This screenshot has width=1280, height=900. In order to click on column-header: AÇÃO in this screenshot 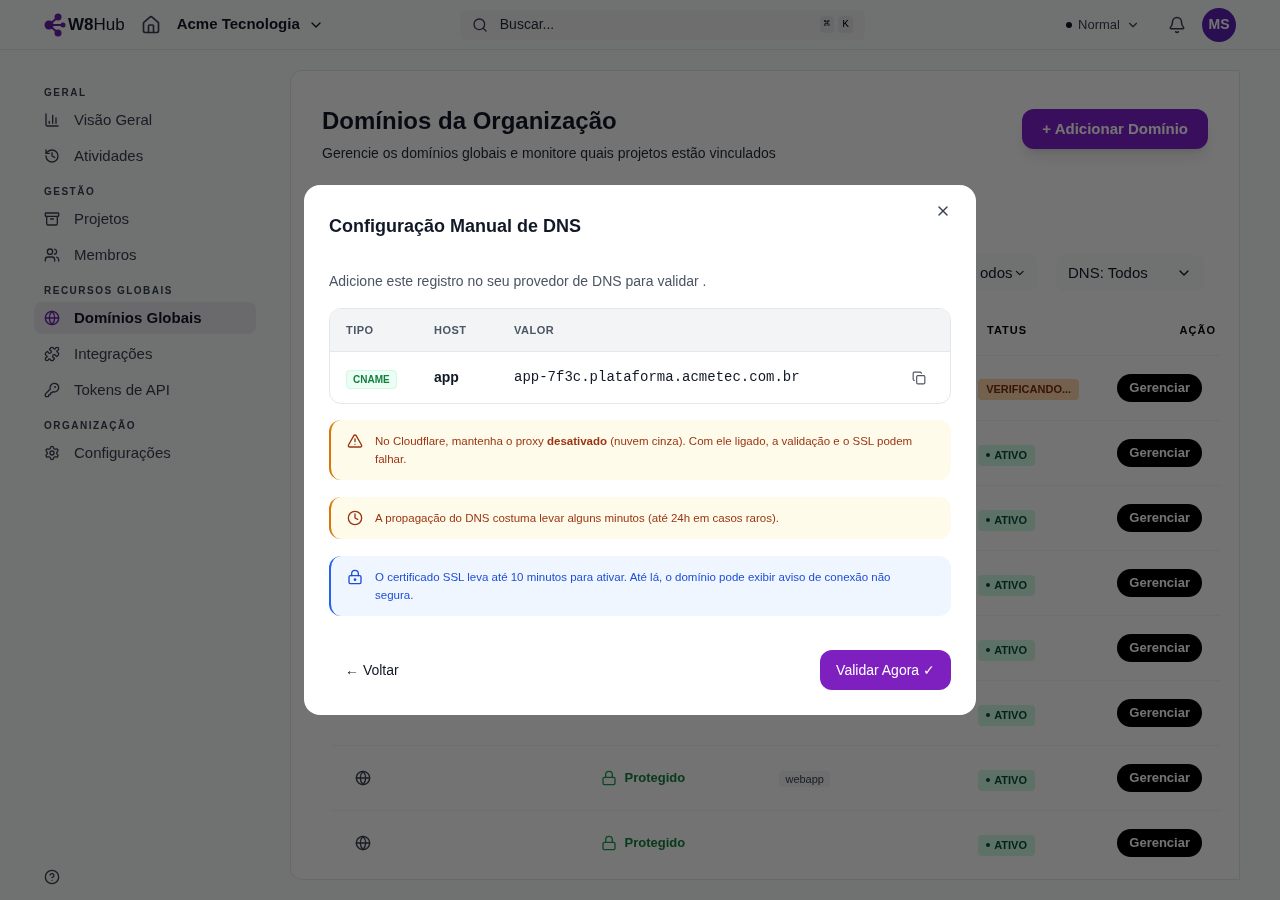, I will do `click(1197, 330)`.